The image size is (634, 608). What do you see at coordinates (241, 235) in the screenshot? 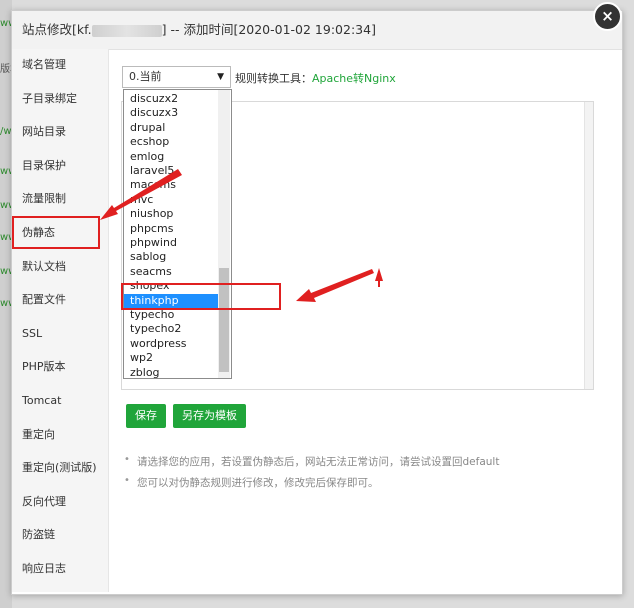
I see `annotation-arrows` at bounding box center [241, 235].